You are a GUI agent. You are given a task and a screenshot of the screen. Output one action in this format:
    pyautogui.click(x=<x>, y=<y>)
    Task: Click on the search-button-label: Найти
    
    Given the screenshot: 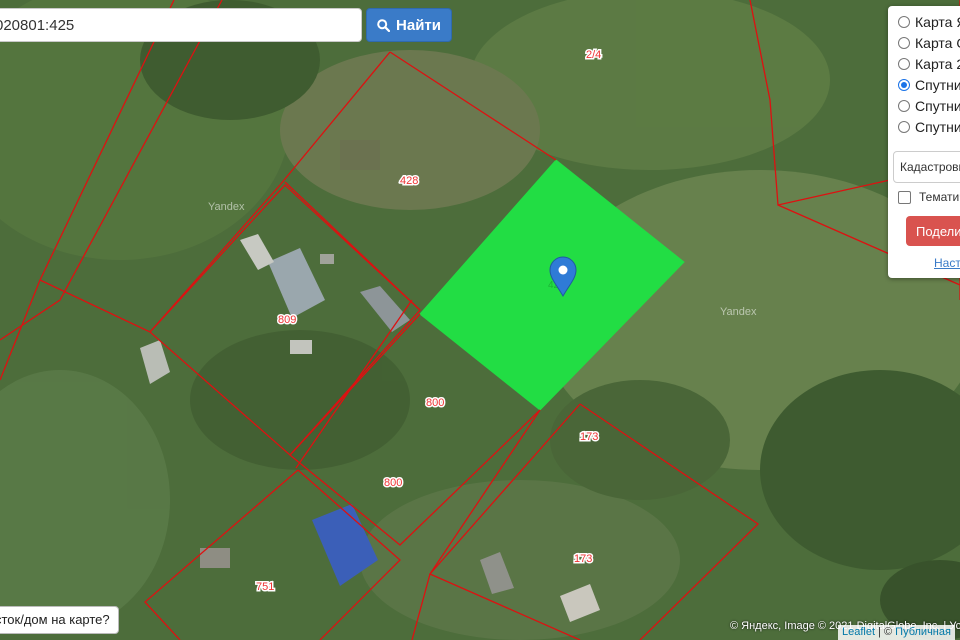 What is the action you would take?
    pyautogui.click(x=418, y=25)
    